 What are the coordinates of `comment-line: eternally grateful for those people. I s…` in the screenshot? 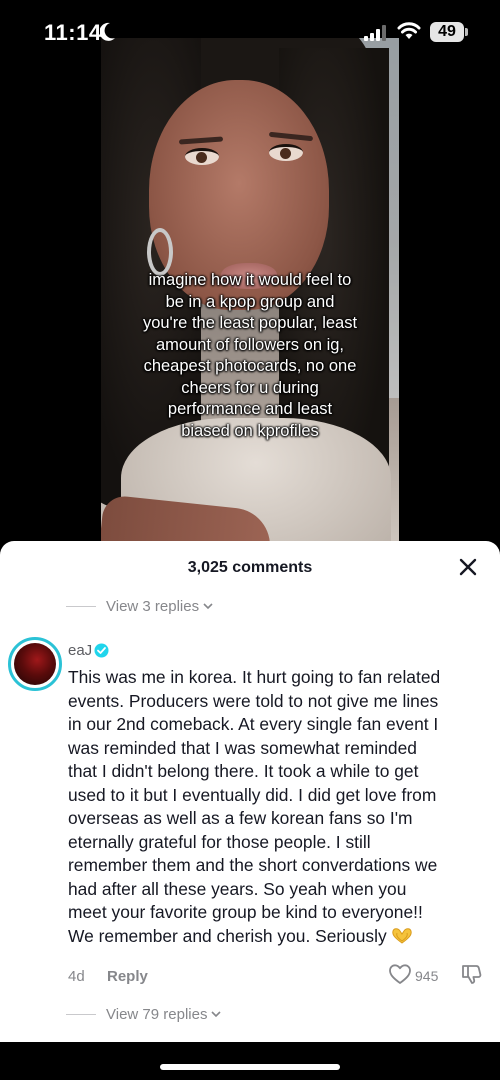 It's located at (219, 841).